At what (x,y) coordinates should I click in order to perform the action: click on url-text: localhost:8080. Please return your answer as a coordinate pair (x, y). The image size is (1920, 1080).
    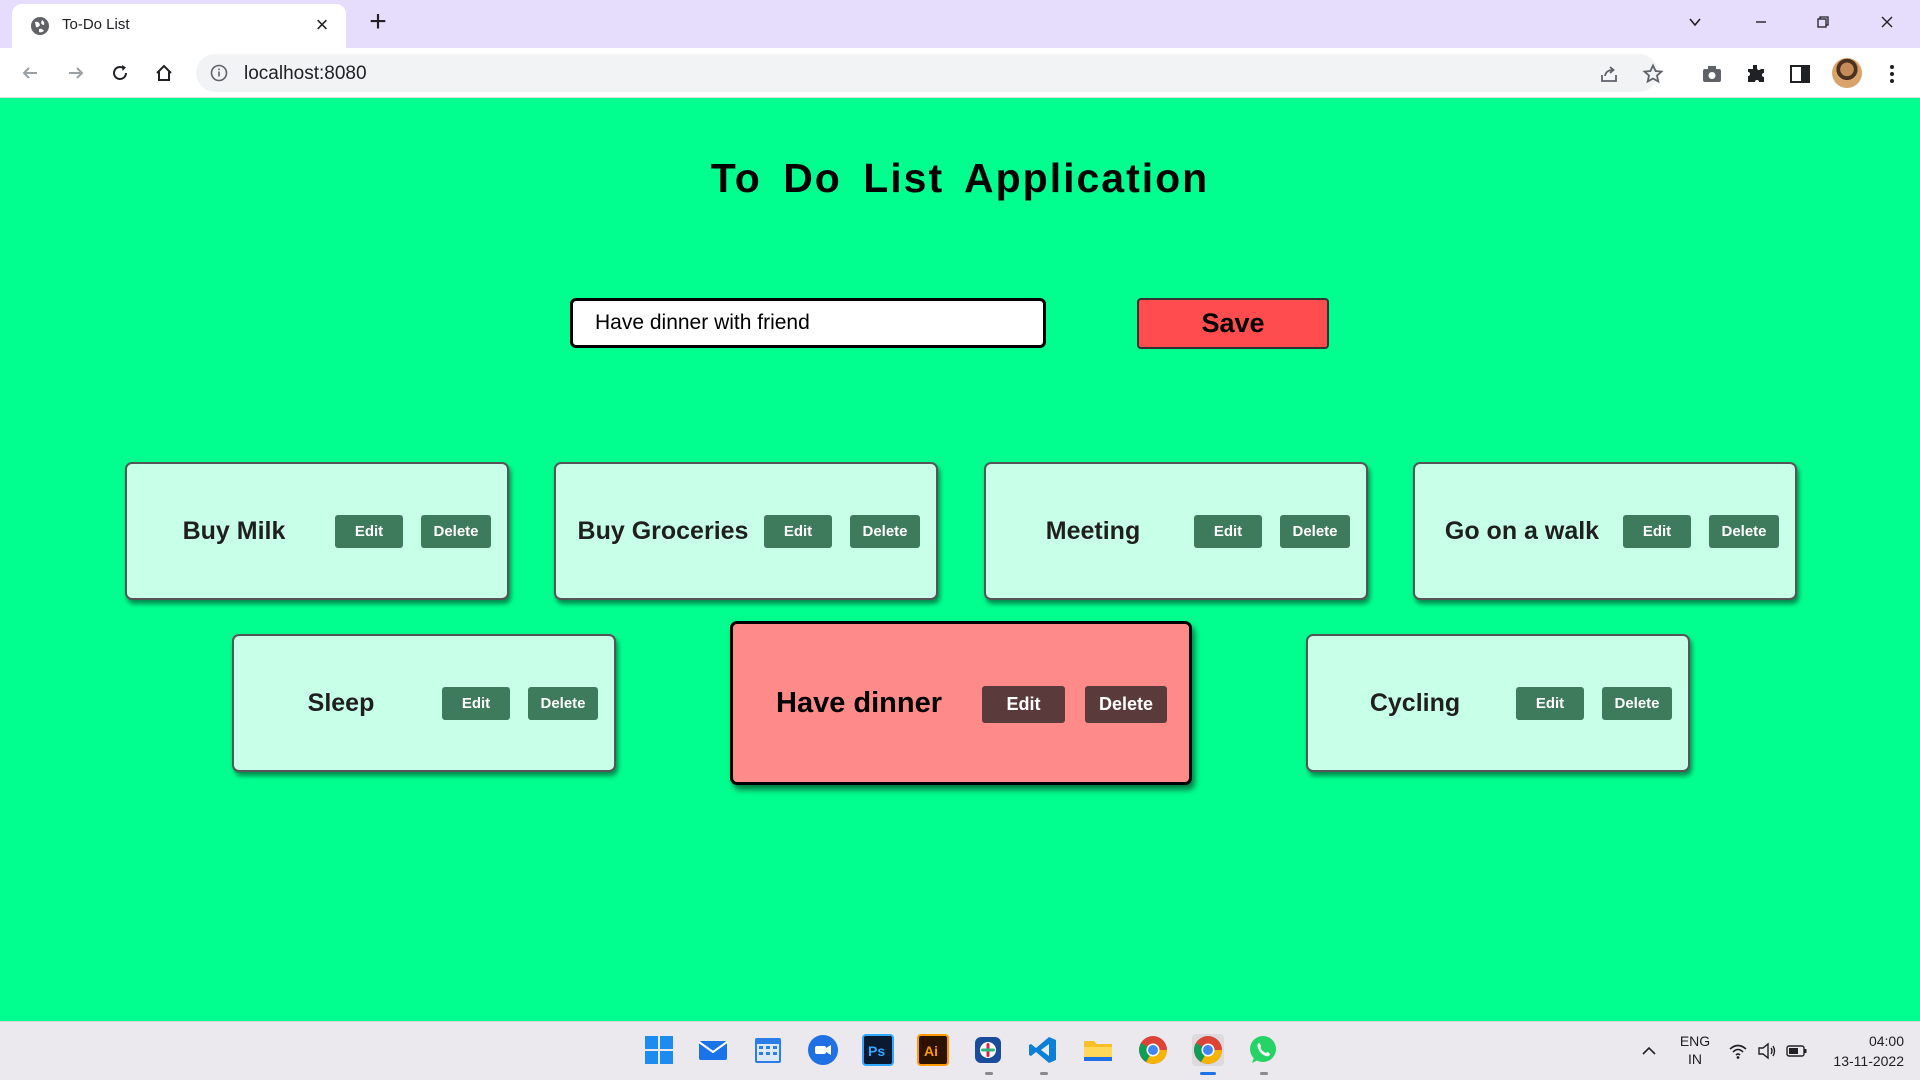
    Looking at the image, I should click on (305, 73).